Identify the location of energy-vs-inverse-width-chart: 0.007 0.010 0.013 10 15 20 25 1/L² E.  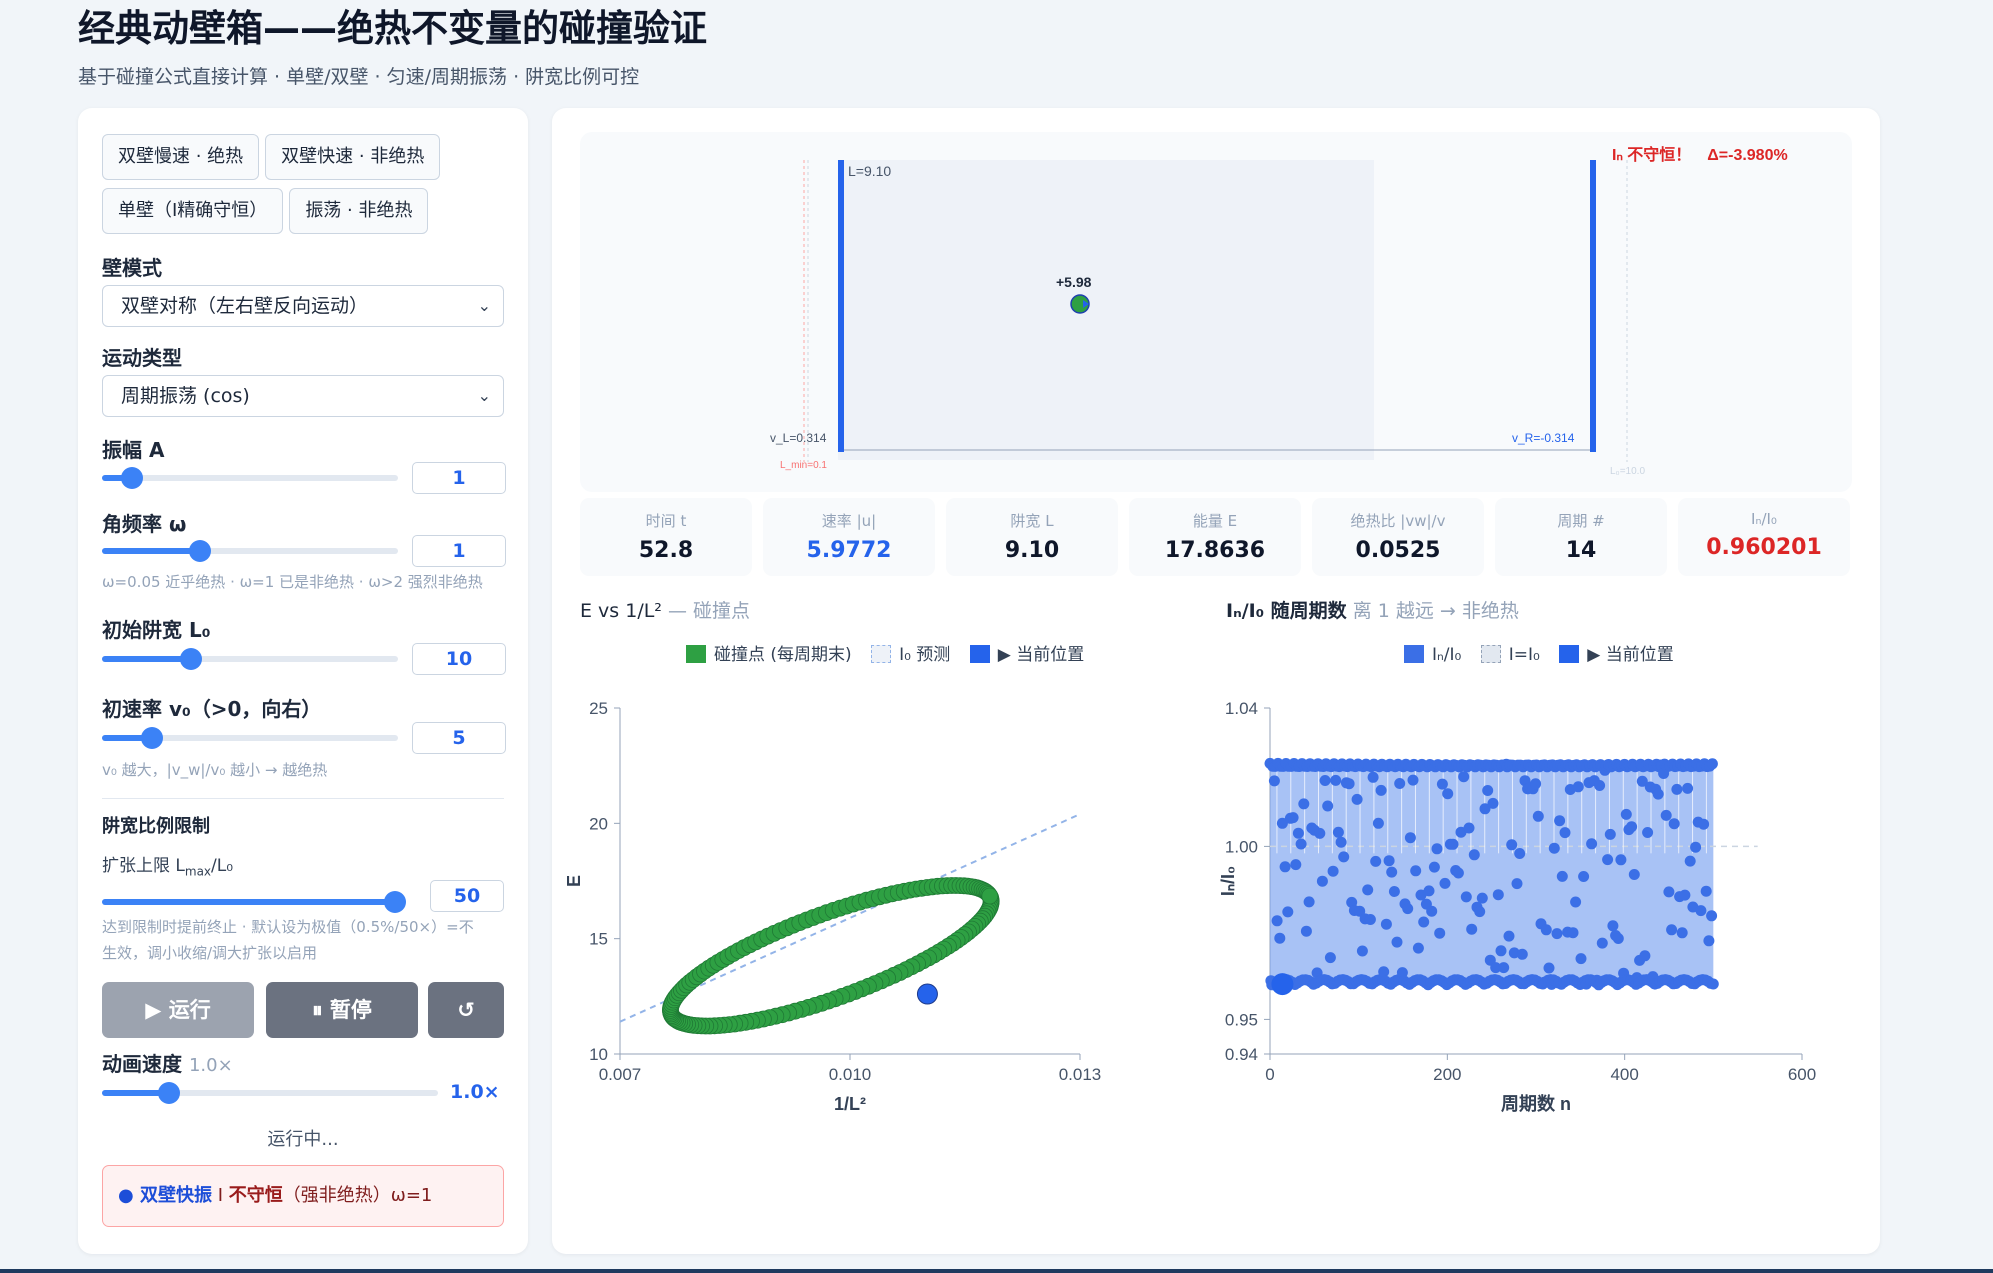
(832, 906).